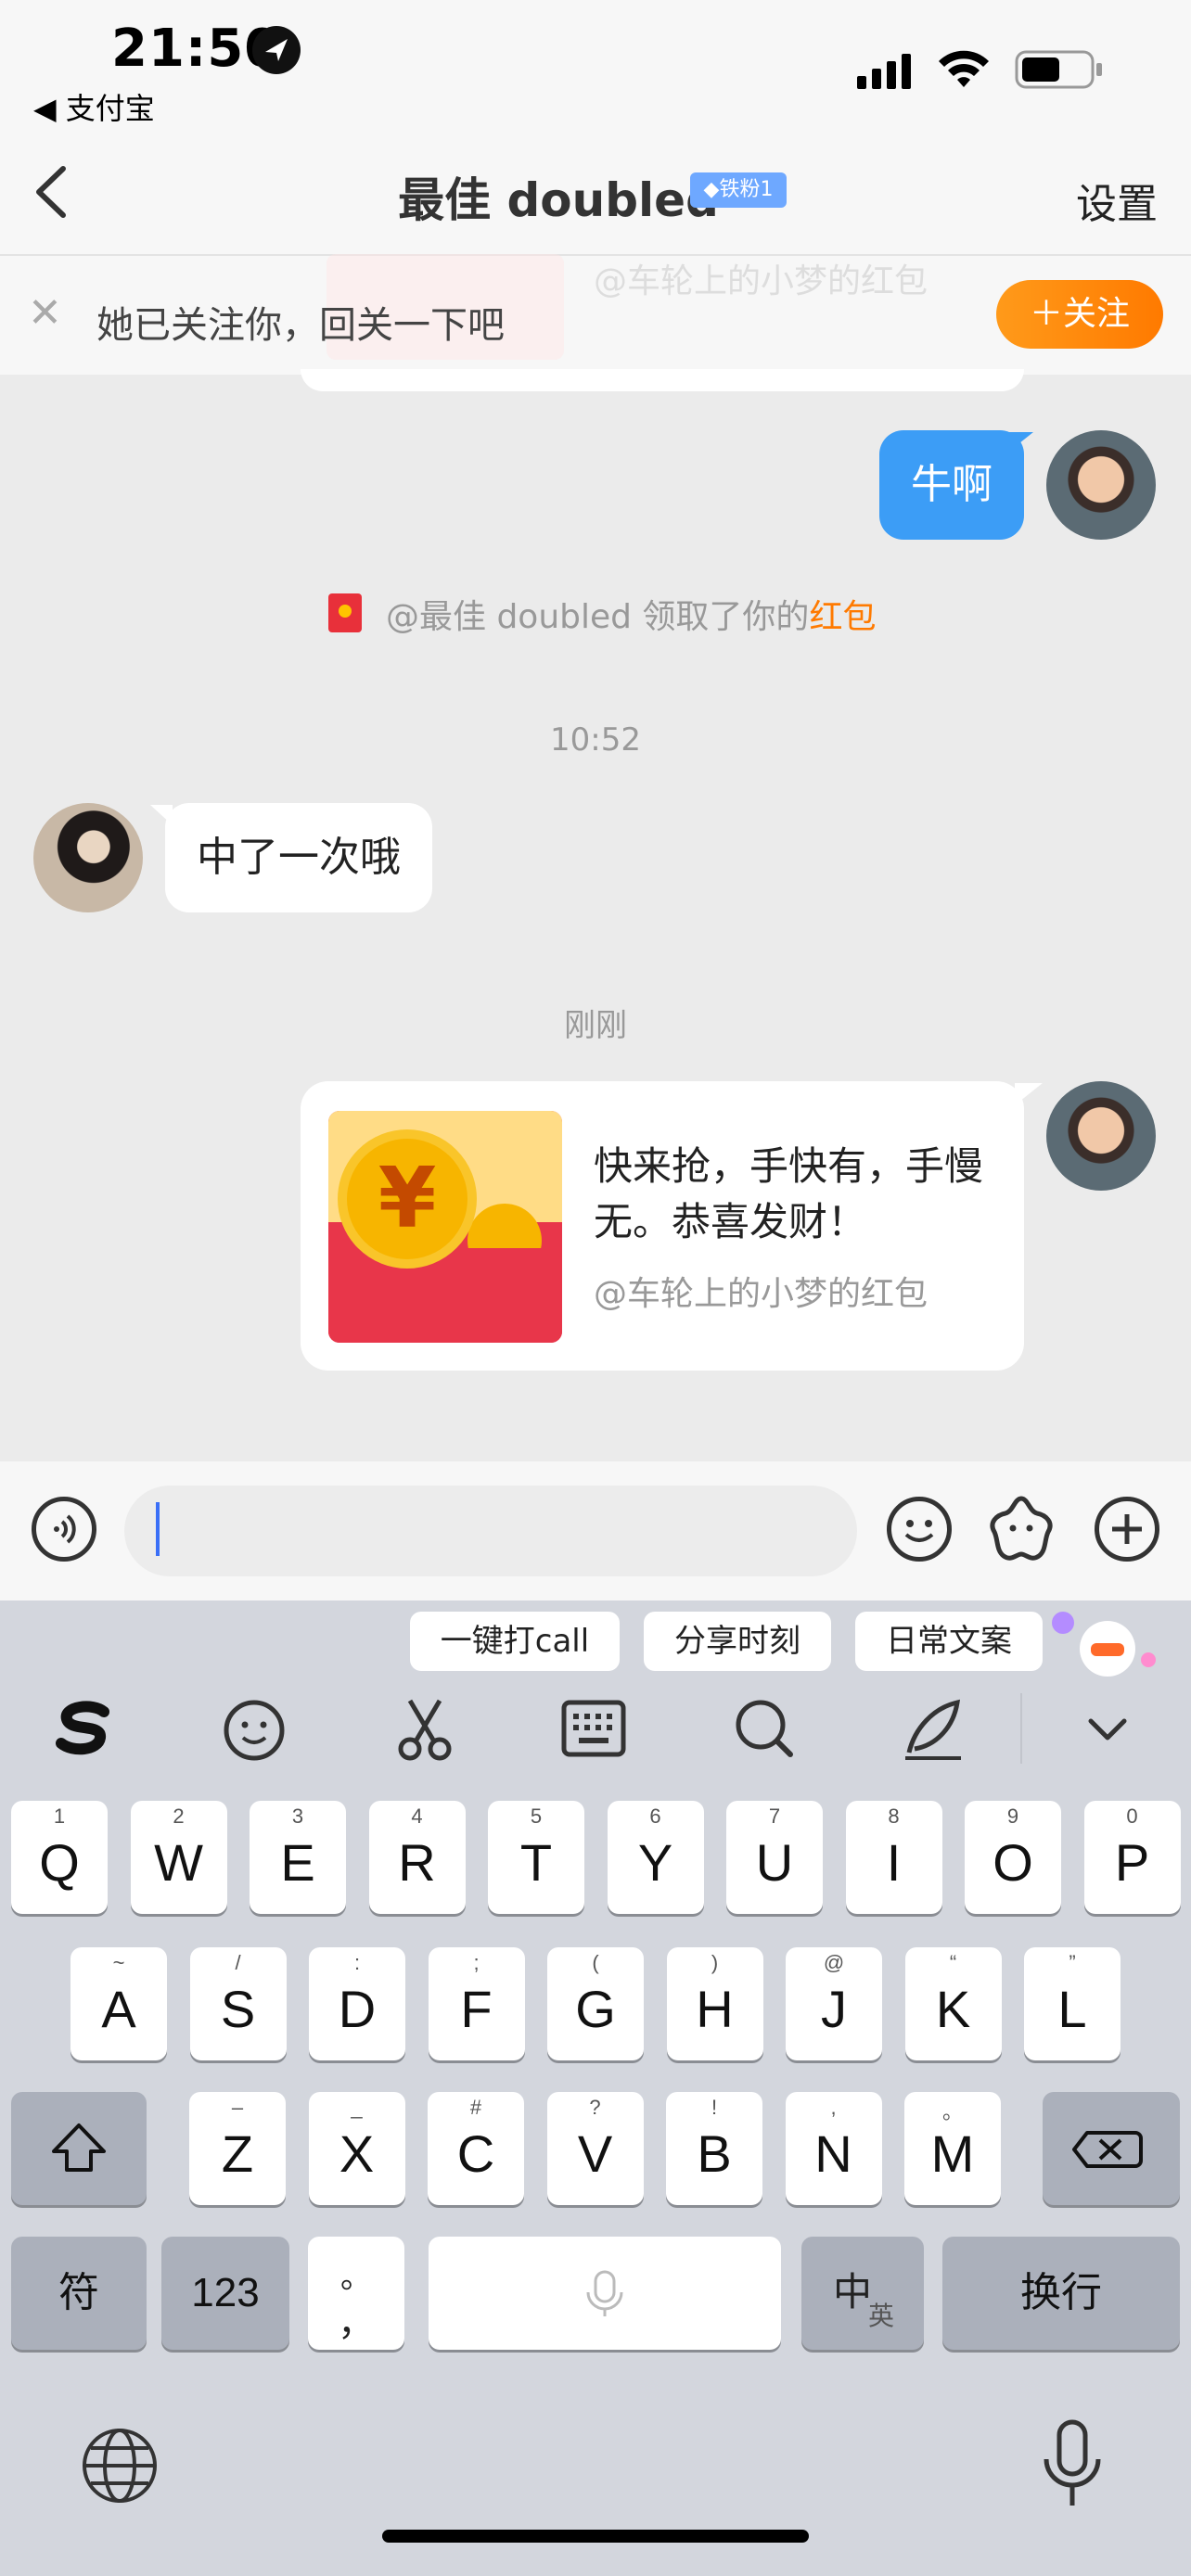  I want to click on key-v: ? V, so click(595, 2149).